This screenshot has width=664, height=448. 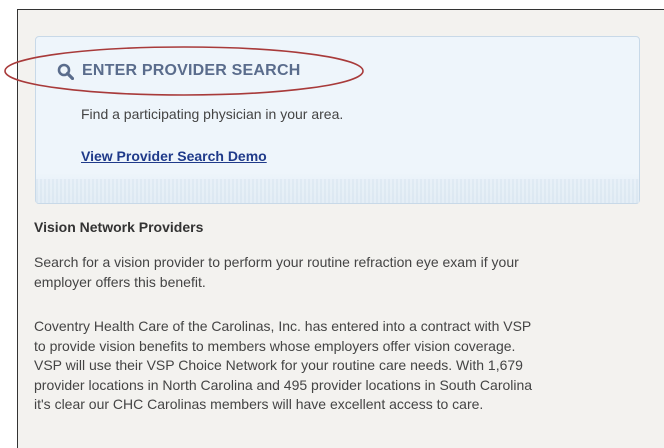 I want to click on panel-stripe, so click(x=337, y=191).